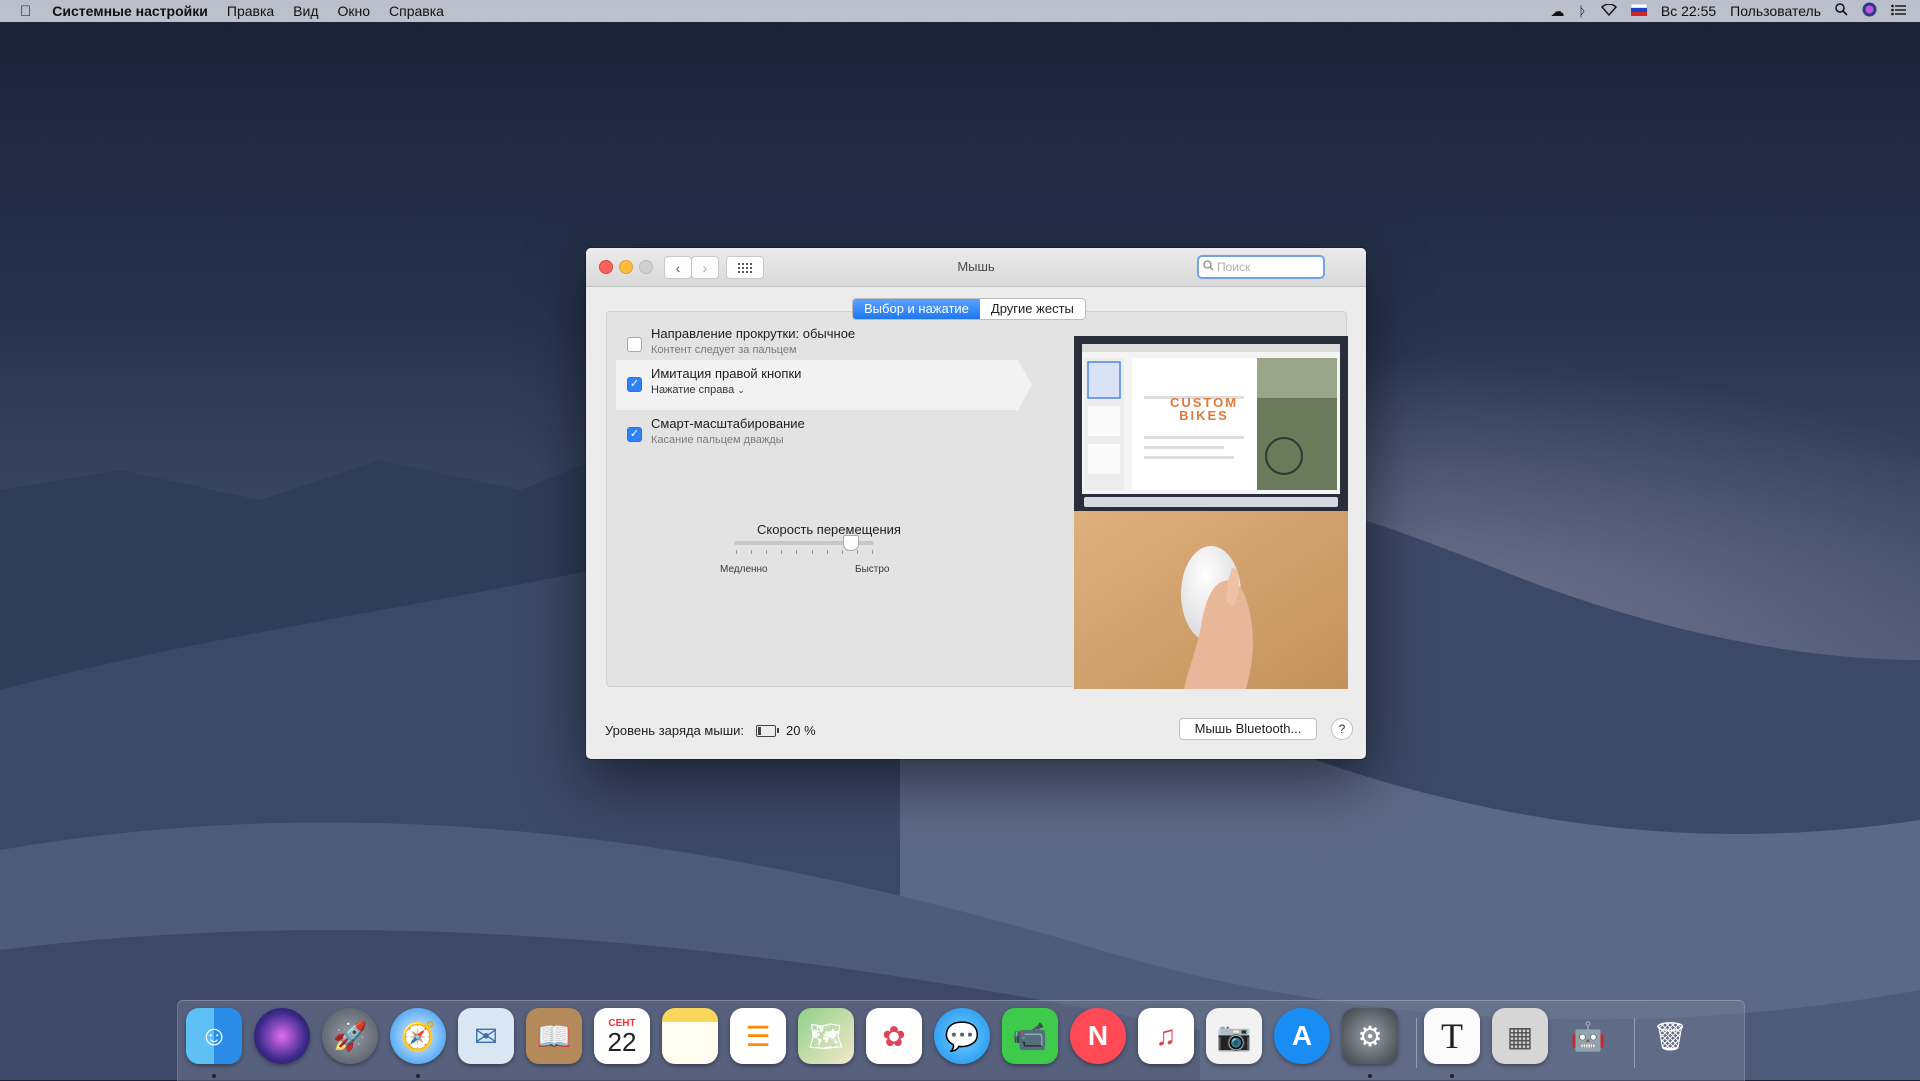  What do you see at coordinates (872, 569) in the screenshot?
I see `fast-label: Быстро` at bounding box center [872, 569].